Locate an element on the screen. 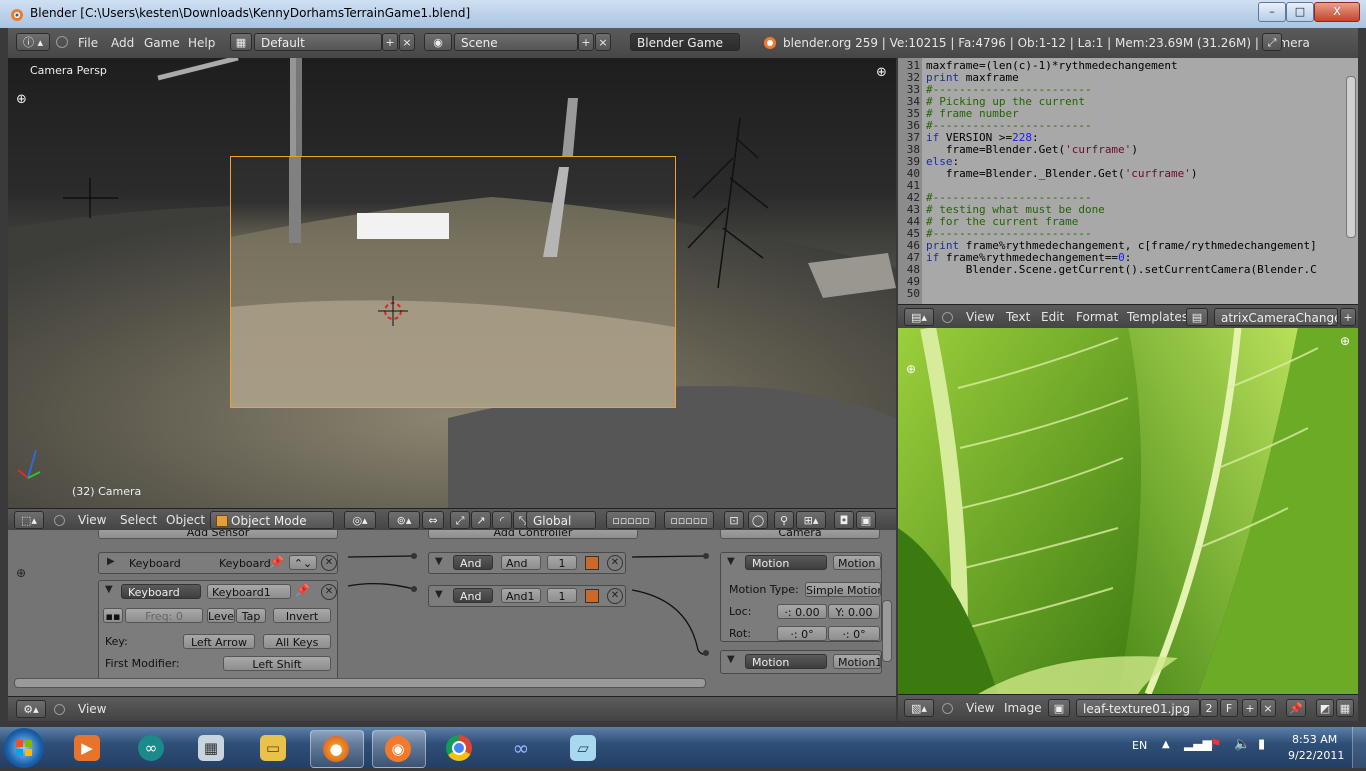  network-icon: ▂▄▆ is located at coordinates (1198, 744).